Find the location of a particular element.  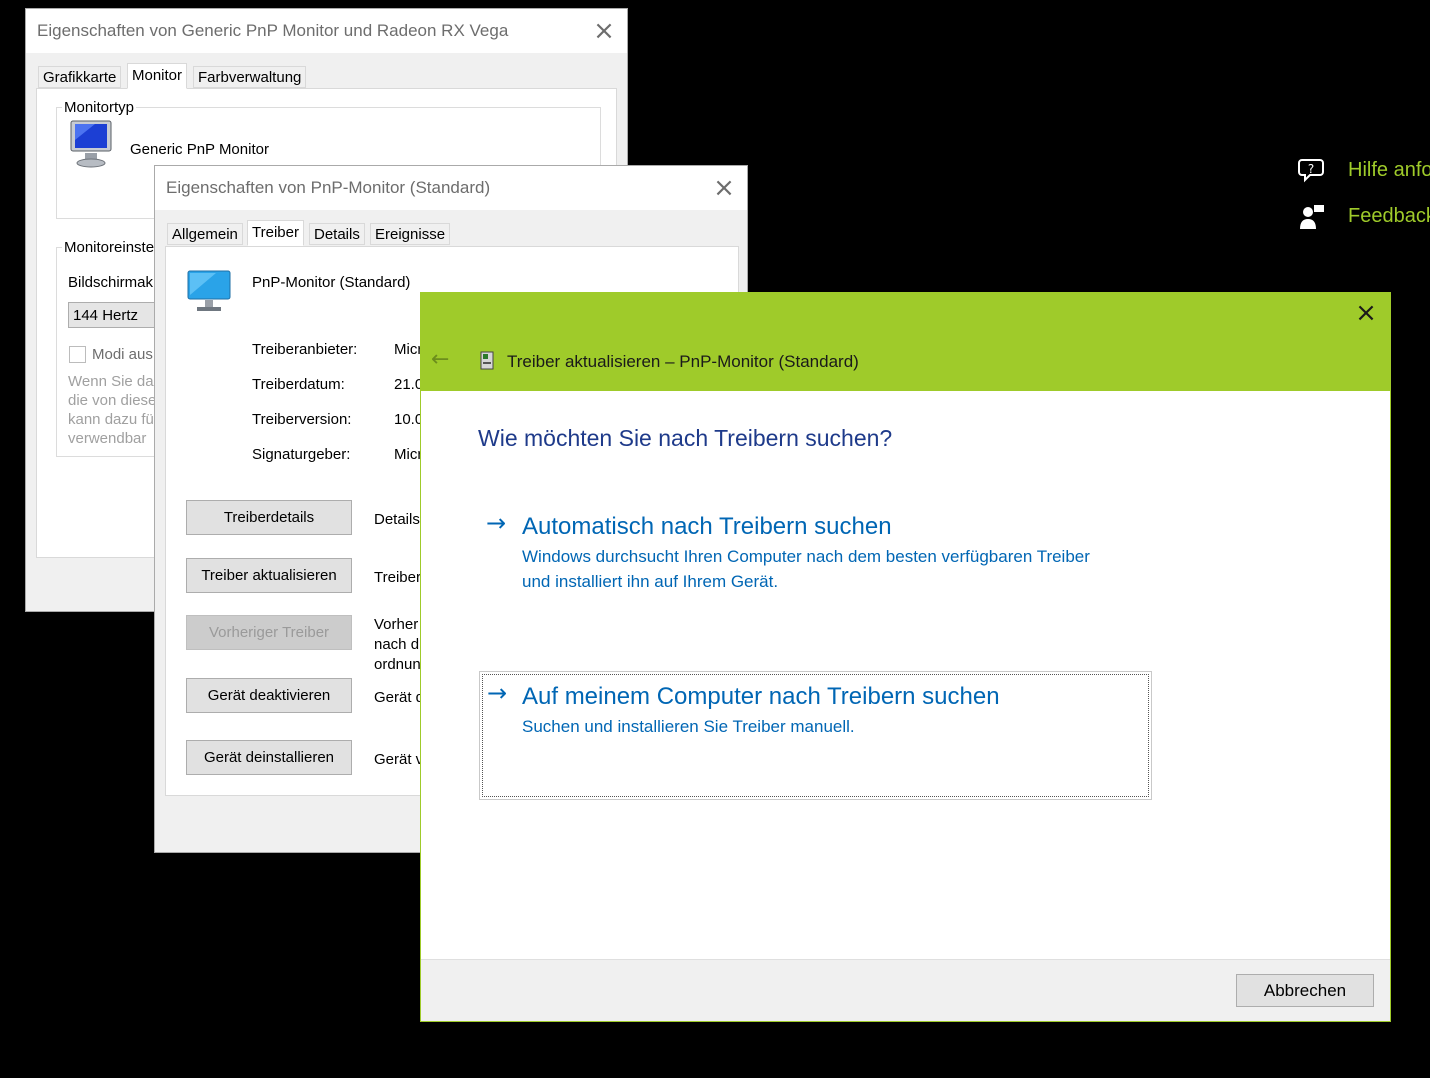

vorheriger-desc-line-3: ordnun is located at coordinates (397, 664).